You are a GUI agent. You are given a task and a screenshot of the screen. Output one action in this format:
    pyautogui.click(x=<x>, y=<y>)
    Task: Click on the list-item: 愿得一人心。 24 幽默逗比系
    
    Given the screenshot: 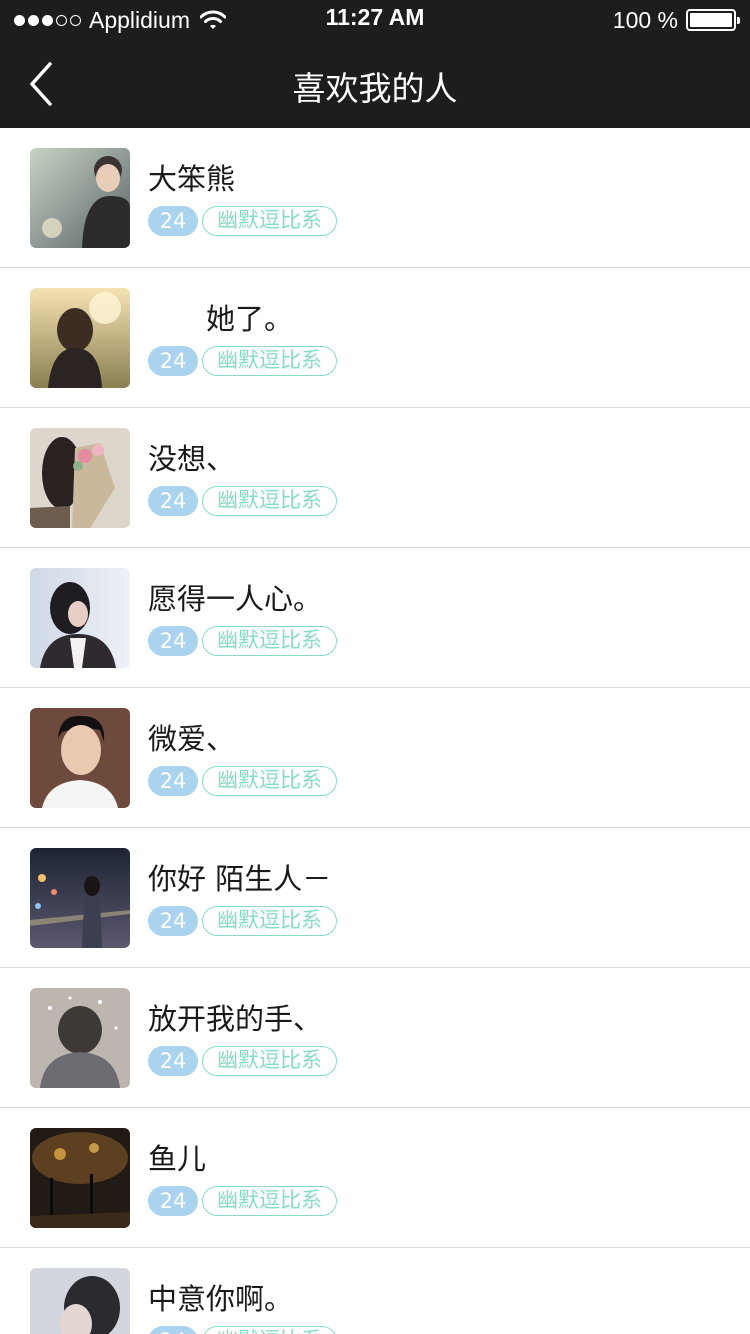 What is the action you would take?
    pyautogui.click(x=375, y=618)
    